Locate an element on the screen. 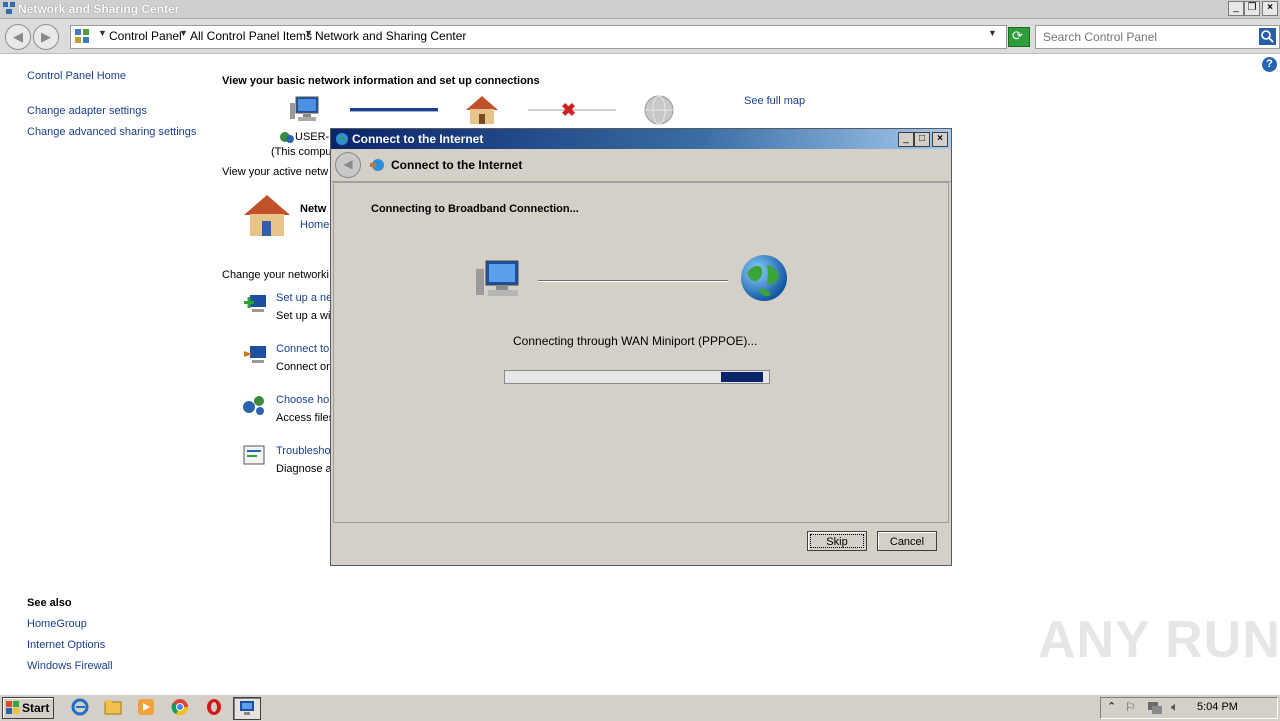  connect-wizard-icon is located at coordinates (377, 166).